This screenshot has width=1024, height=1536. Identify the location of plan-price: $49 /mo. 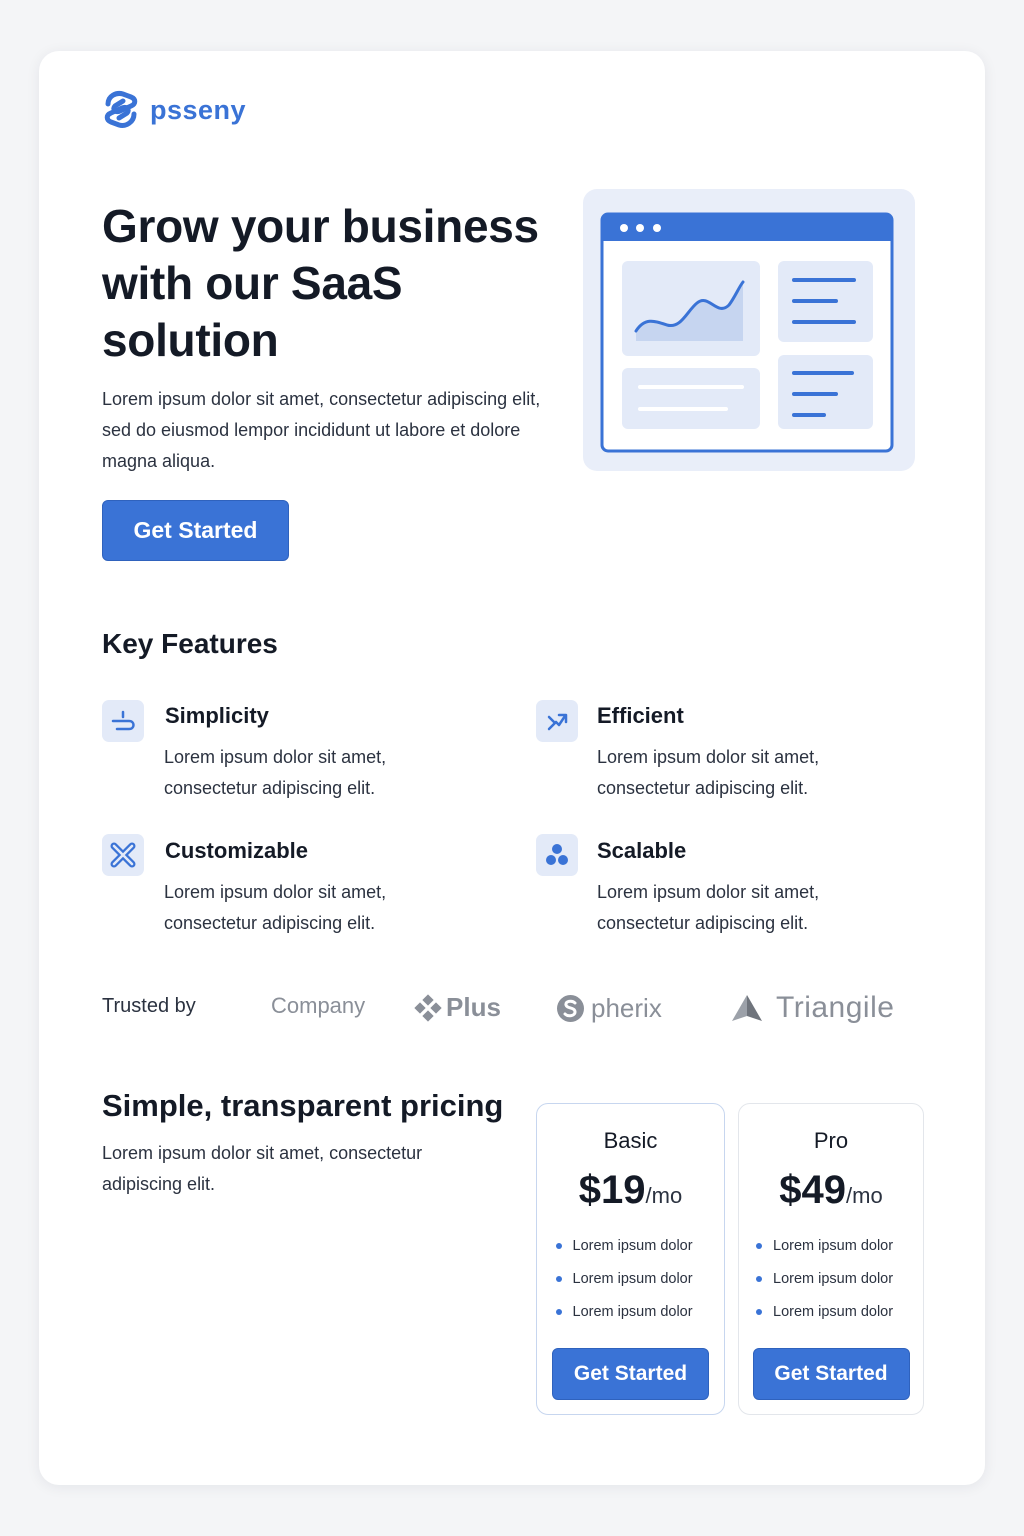
(830, 1190).